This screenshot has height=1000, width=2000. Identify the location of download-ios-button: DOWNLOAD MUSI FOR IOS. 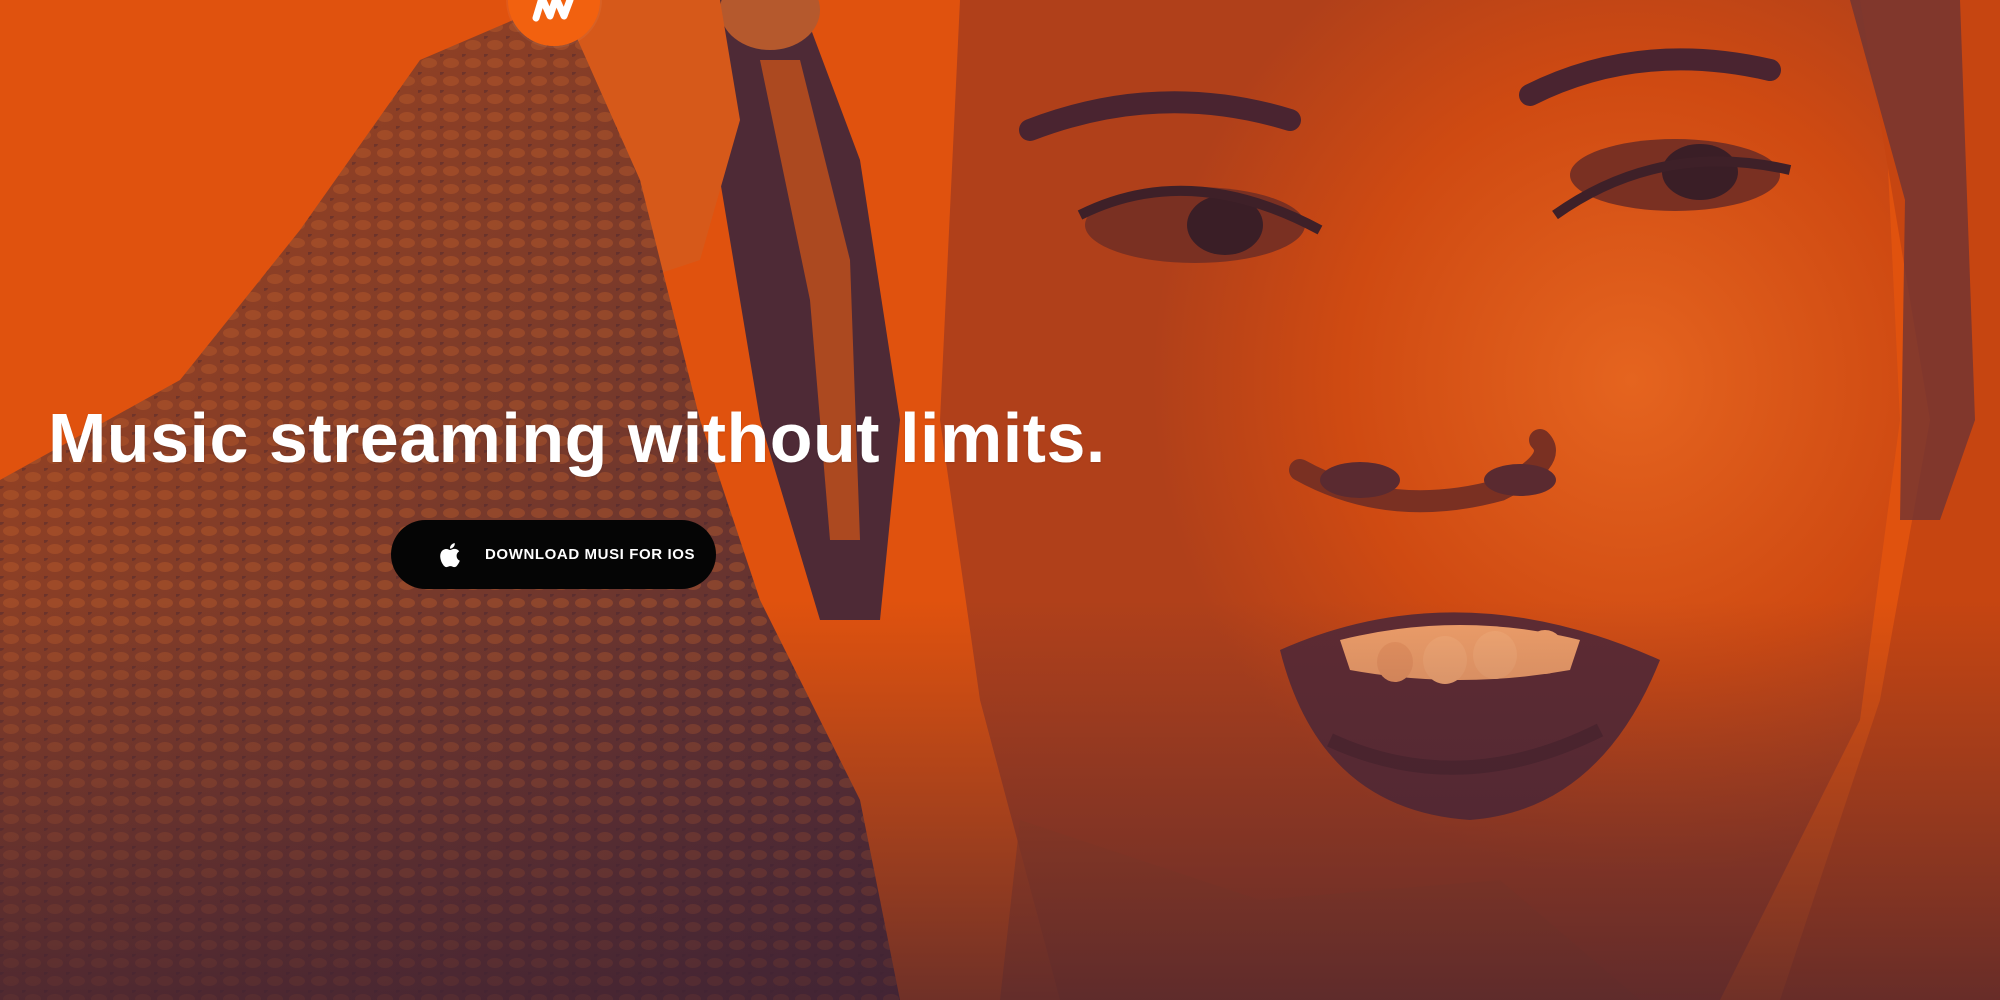
(553, 554).